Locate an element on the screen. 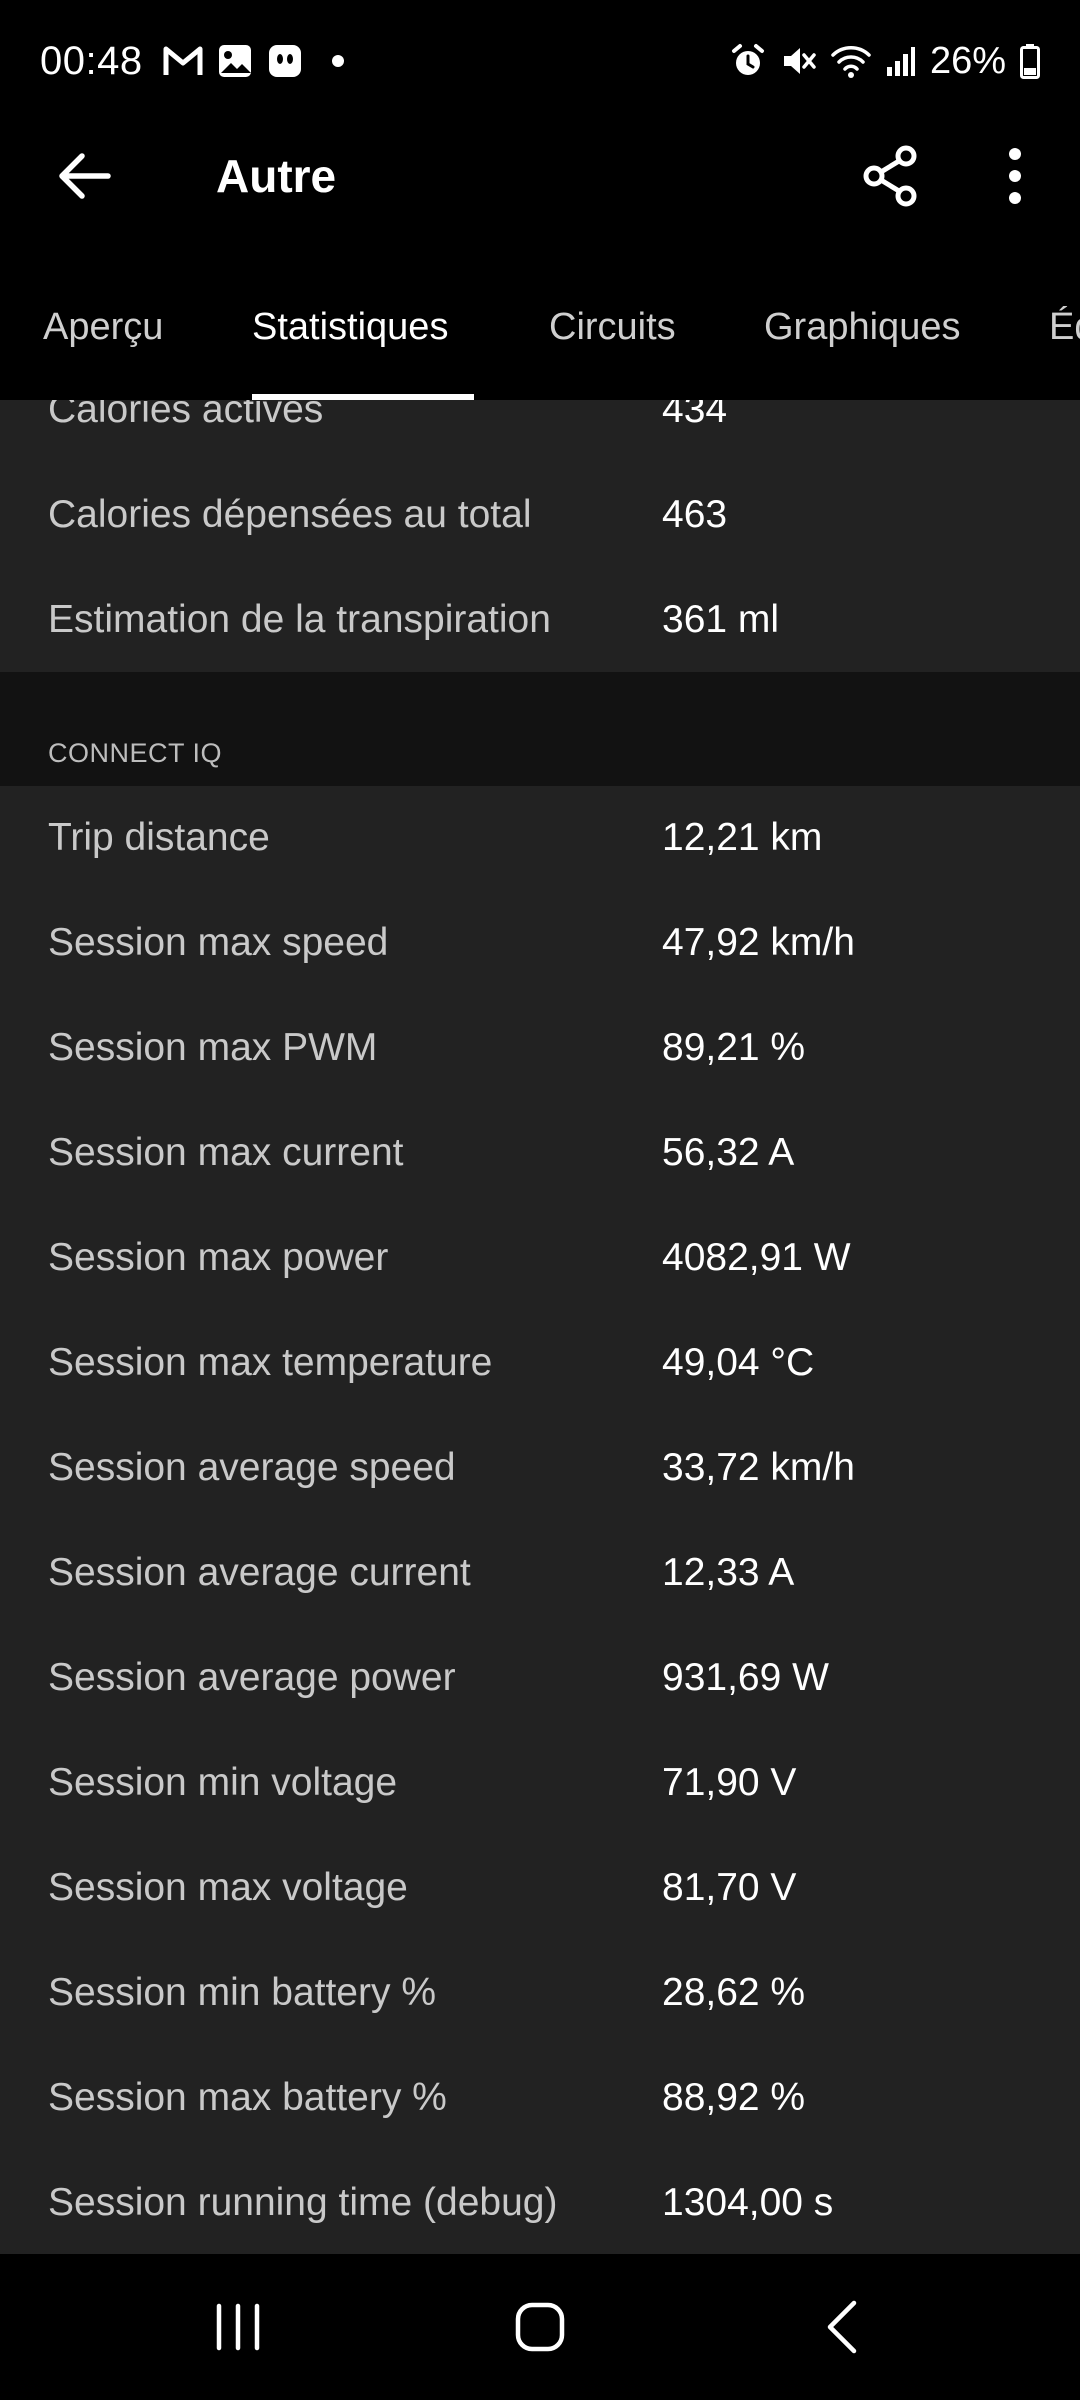 This screenshot has height=2400, width=1080. stat-label: Session max voltage is located at coordinates (228, 1887).